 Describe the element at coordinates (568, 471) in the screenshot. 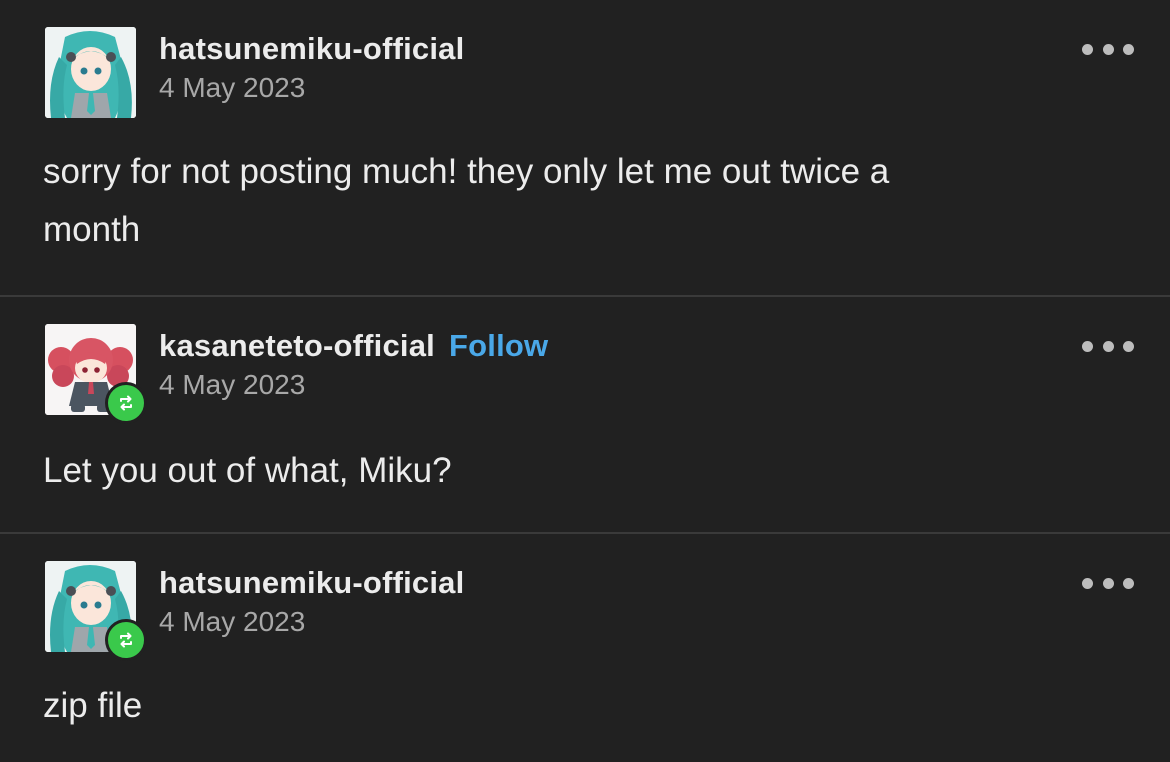

I see `post-body: Let you out of what, Miku?` at that location.